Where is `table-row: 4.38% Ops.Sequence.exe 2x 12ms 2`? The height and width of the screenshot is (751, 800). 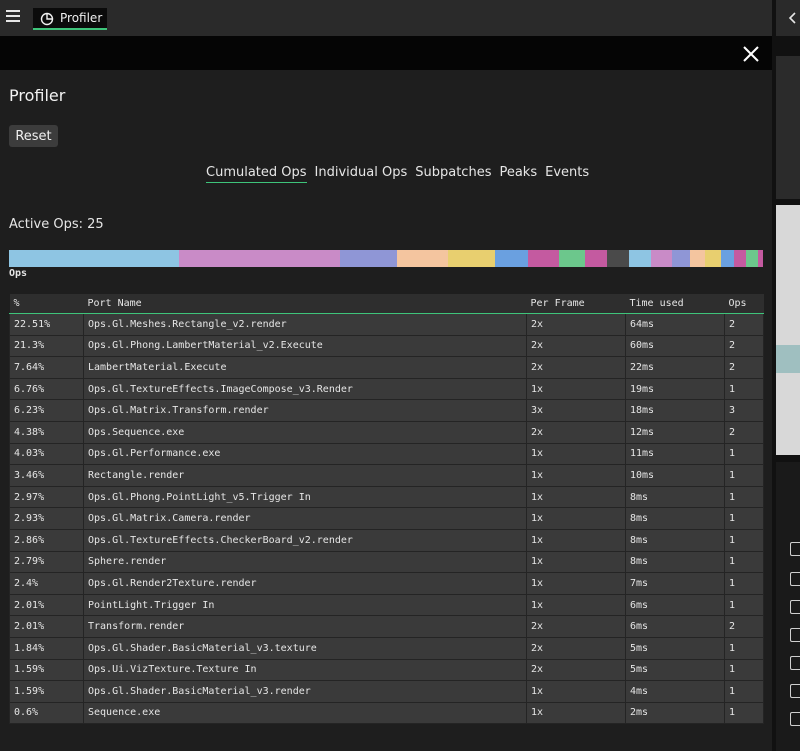 table-row: 4.38% Ops.Sequence.exe 2x 12ms 2 is located at coordinates (386, 432).